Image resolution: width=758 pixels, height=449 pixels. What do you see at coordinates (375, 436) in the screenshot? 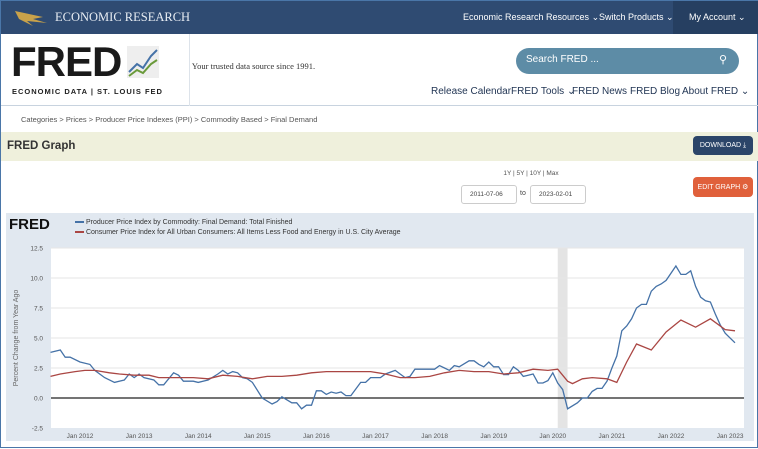
I see `x-tick-label: Jan 2017` at bounding box center [375, 436].